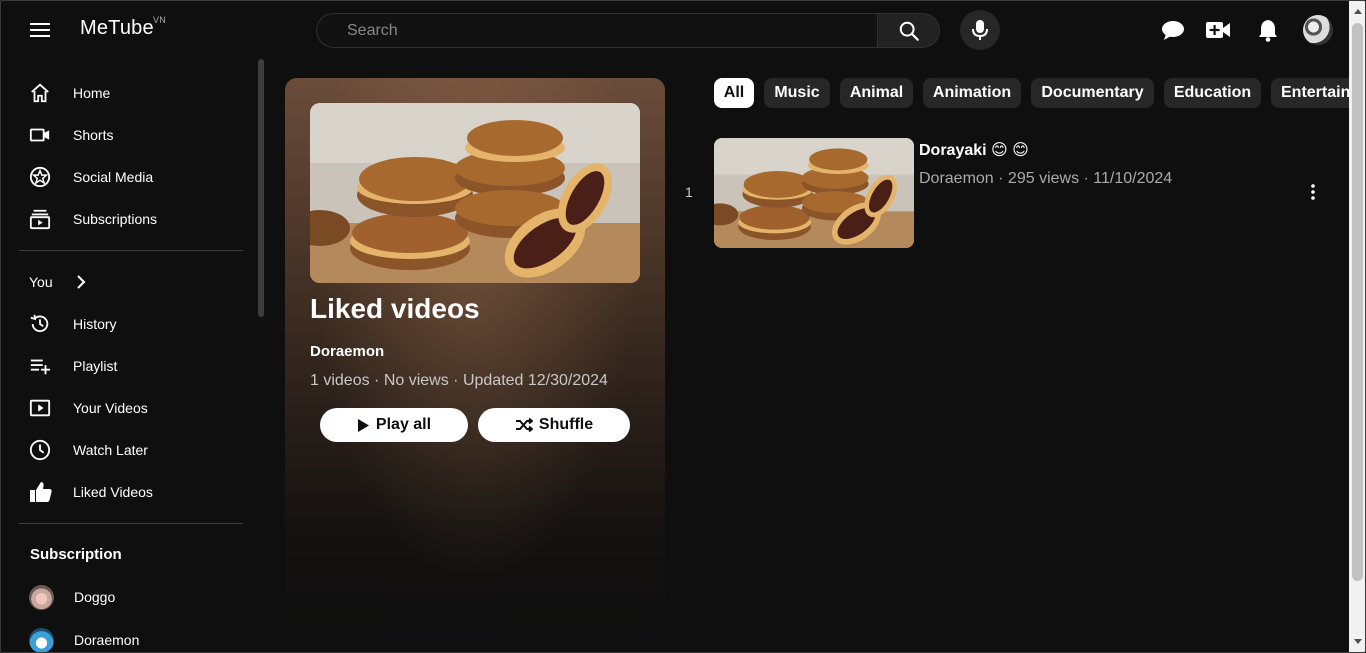 The height and width of the screenshot is (653, 1366). I want to click on shuffle-label: Shuffle, so click(566, 424).